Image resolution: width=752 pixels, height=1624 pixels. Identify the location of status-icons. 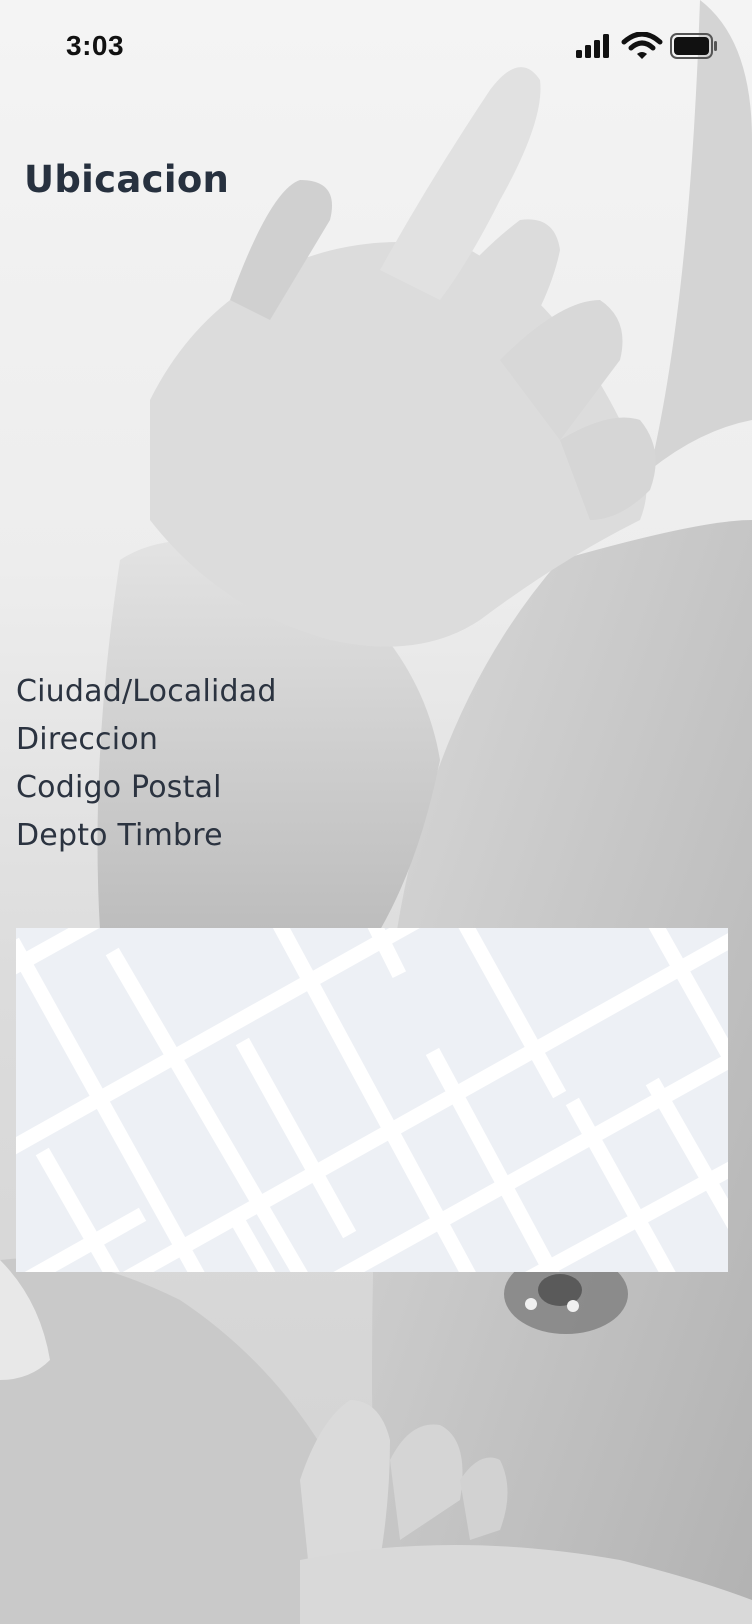
(647, 46).